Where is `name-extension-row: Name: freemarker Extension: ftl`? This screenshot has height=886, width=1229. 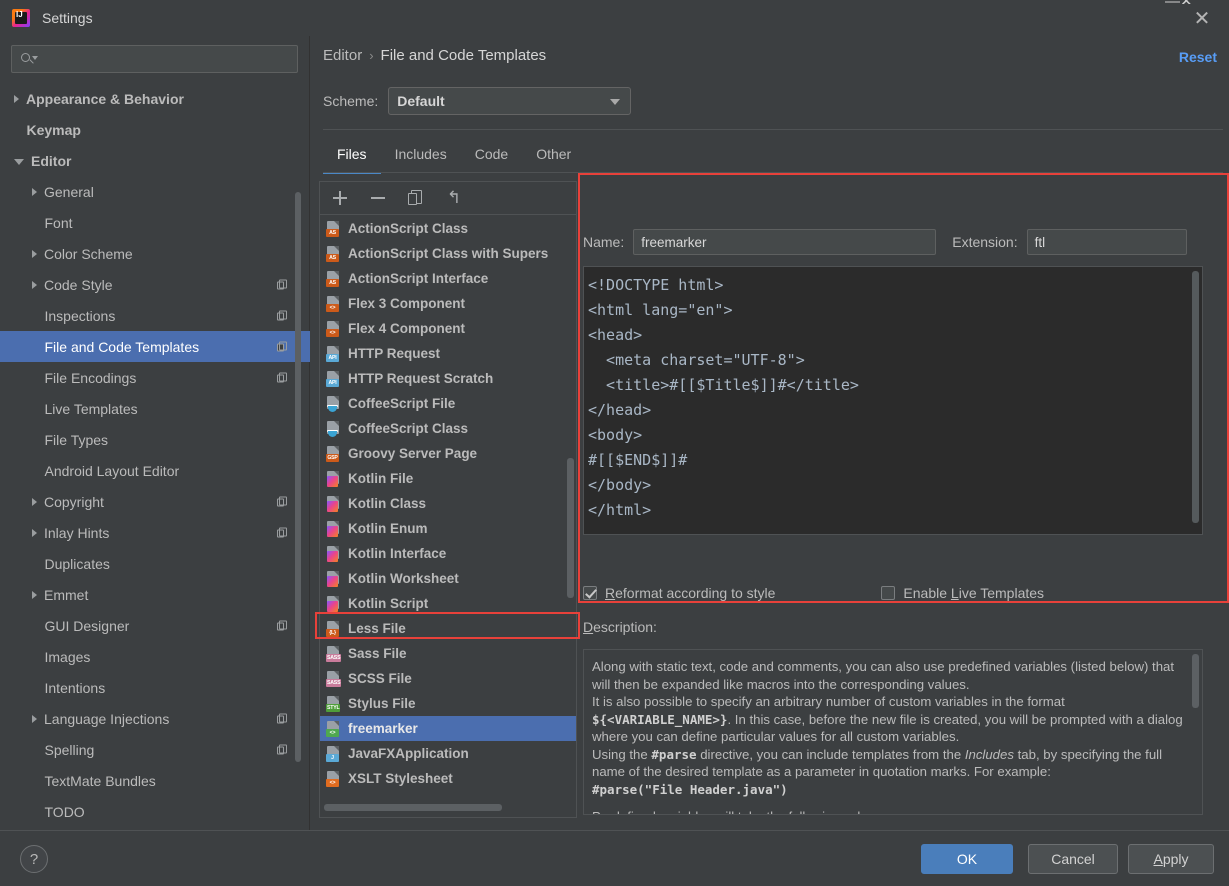
name-extension-row: Name: freemarker Extension: ftl is located at coordinates (906, 242).